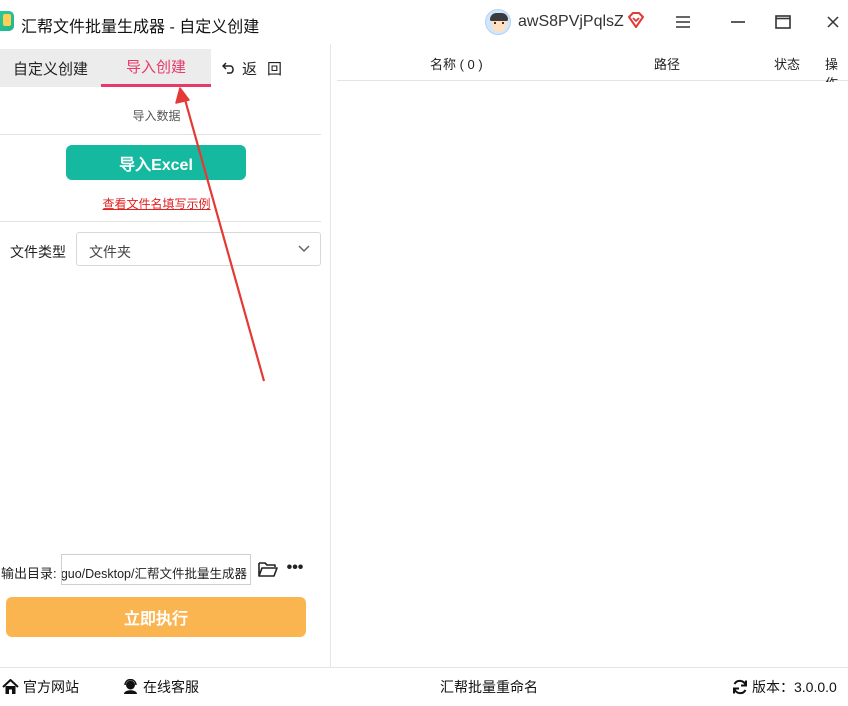  Describe the element at coordinates (683, 22) in the screenshot. I see `menu-icon` at that location.